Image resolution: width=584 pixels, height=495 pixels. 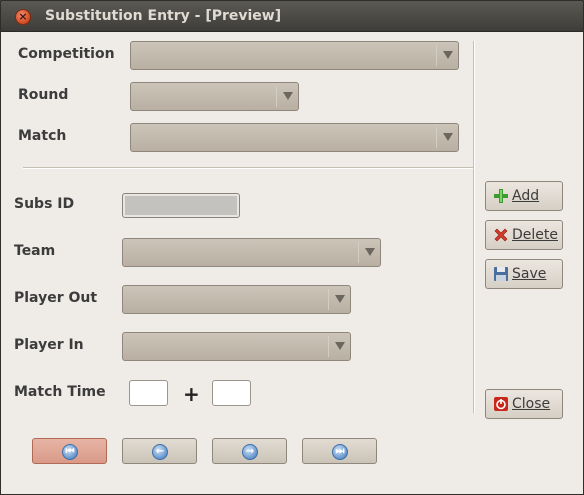 I want to click on delete-button: Delete, so click(x=524, y=235).